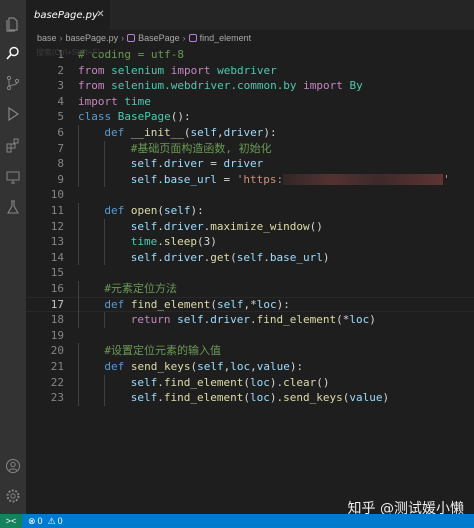  I want to click on code-line: time.sleep(3), so click(174, 242).